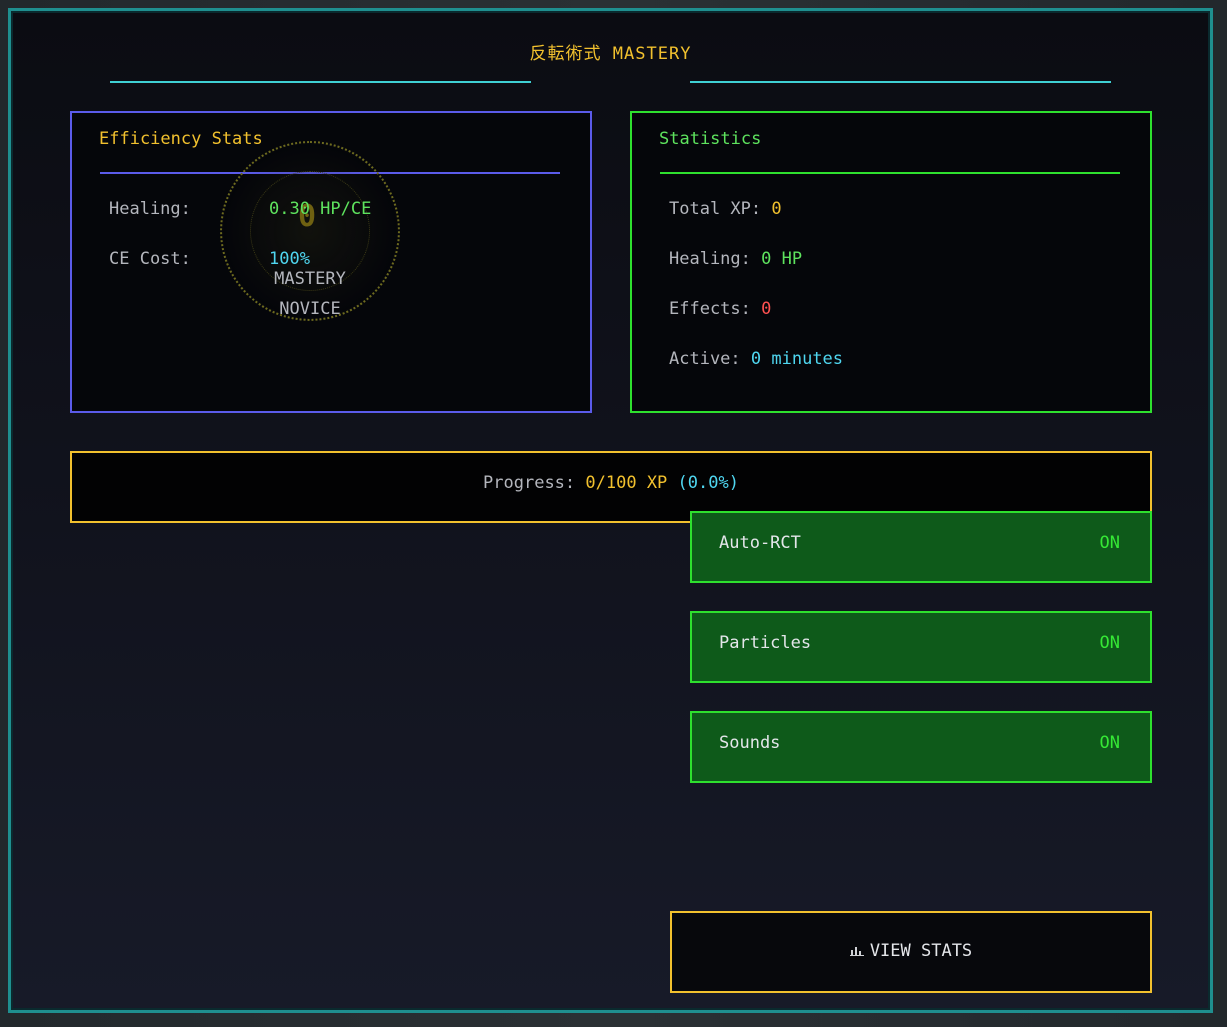 This screenshot has height=1027, width=1227. Describe the element at coordinates (1109, 543) in the screenshot. I see `toggle-auto-rct-state: ON` at that location.